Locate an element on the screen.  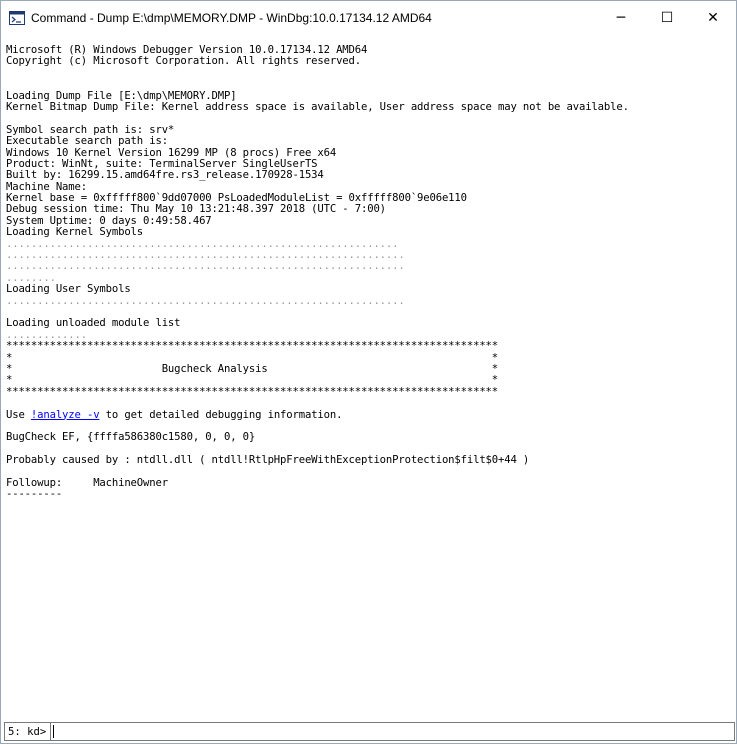
analyze-hint-suffix: to get detailed debugging information. is located at coordinates (221, 414).